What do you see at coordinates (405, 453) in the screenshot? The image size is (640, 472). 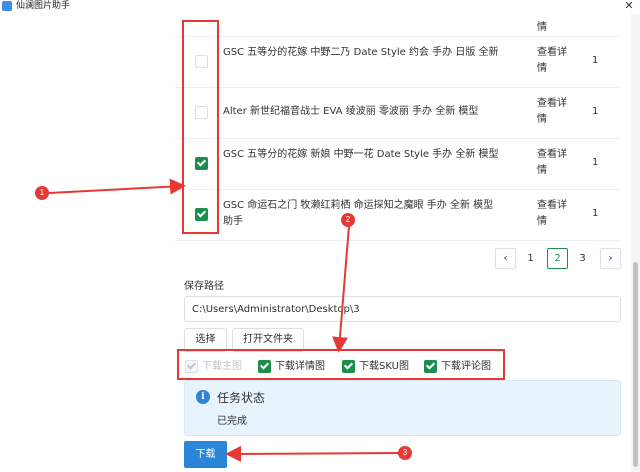 I see `annotation-badge-3: 3` at bounding box center [405, 453].